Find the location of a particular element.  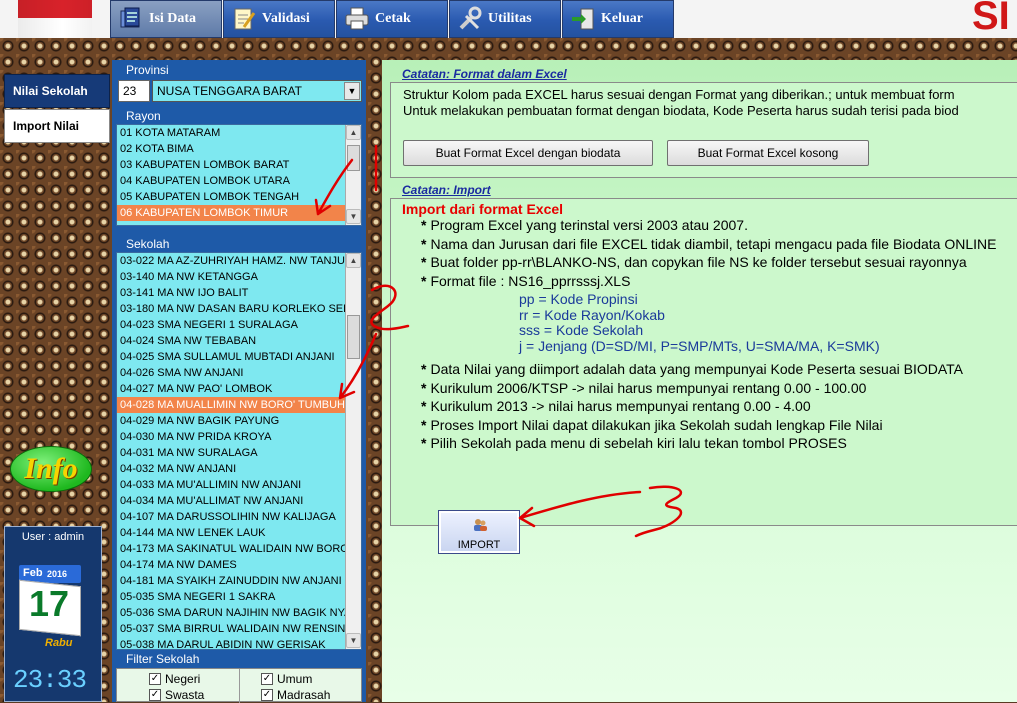

menu-tab-label: Utilitas is located at coordinates (510, 18).